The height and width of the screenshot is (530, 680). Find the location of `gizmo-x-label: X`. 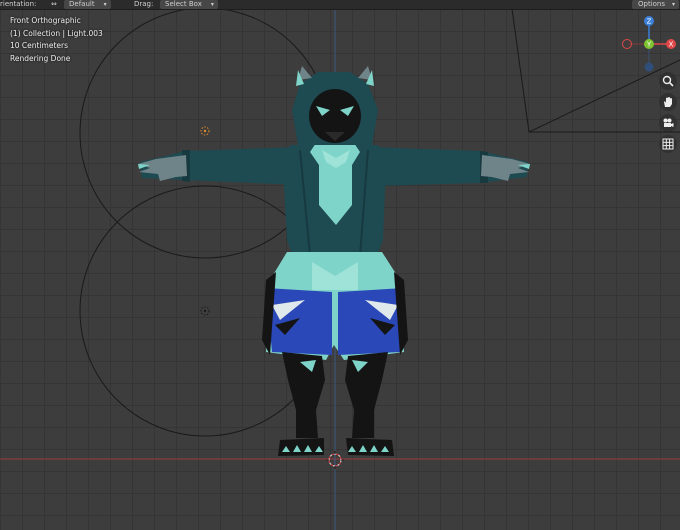

gizmo-x-label: X is located at coordinates (671, 45).